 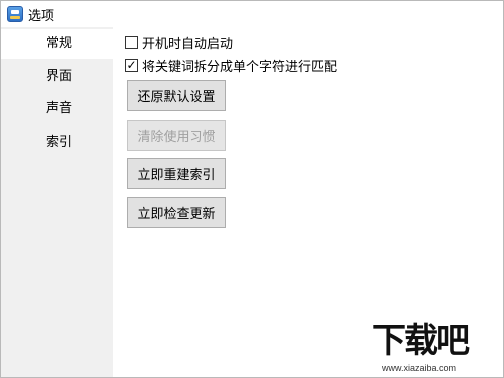 I want to click on sidebar-item-label: 界面, so click(x=59, y=76).